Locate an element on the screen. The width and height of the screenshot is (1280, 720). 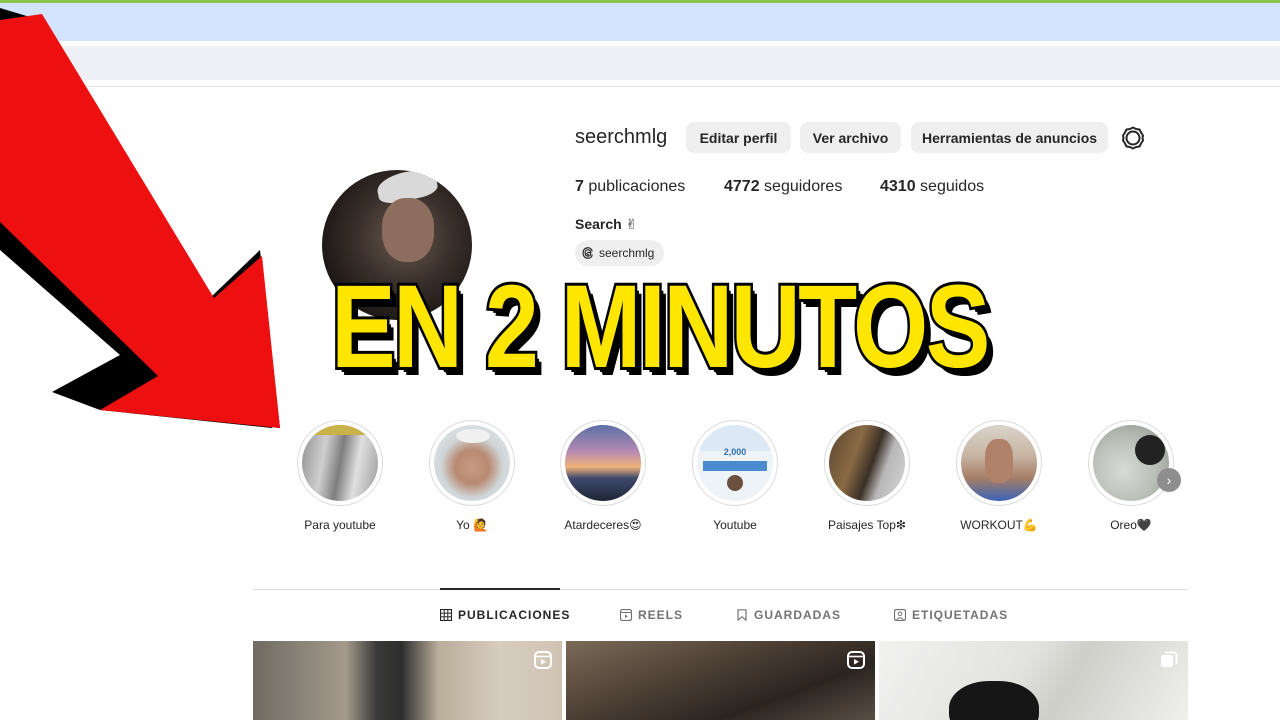
posts-label: publicaciones is located at coordinates (634, 186).